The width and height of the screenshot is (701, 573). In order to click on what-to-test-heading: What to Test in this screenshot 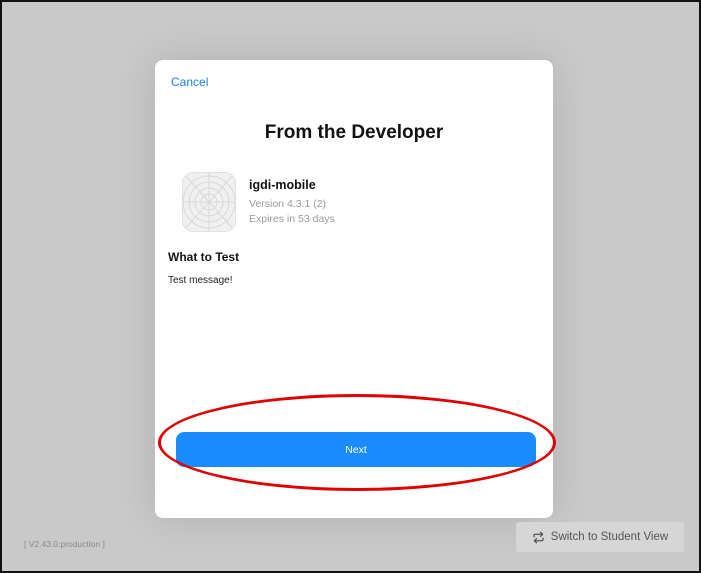, I will do `click(204, 257)`.